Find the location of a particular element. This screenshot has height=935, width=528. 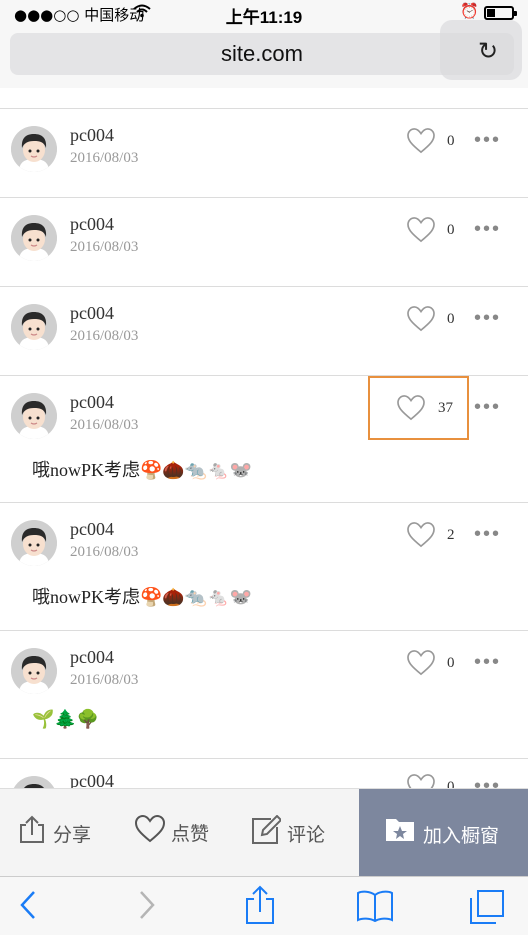

post-item: pc004 0 ••• is located at coordinates (264, 773).